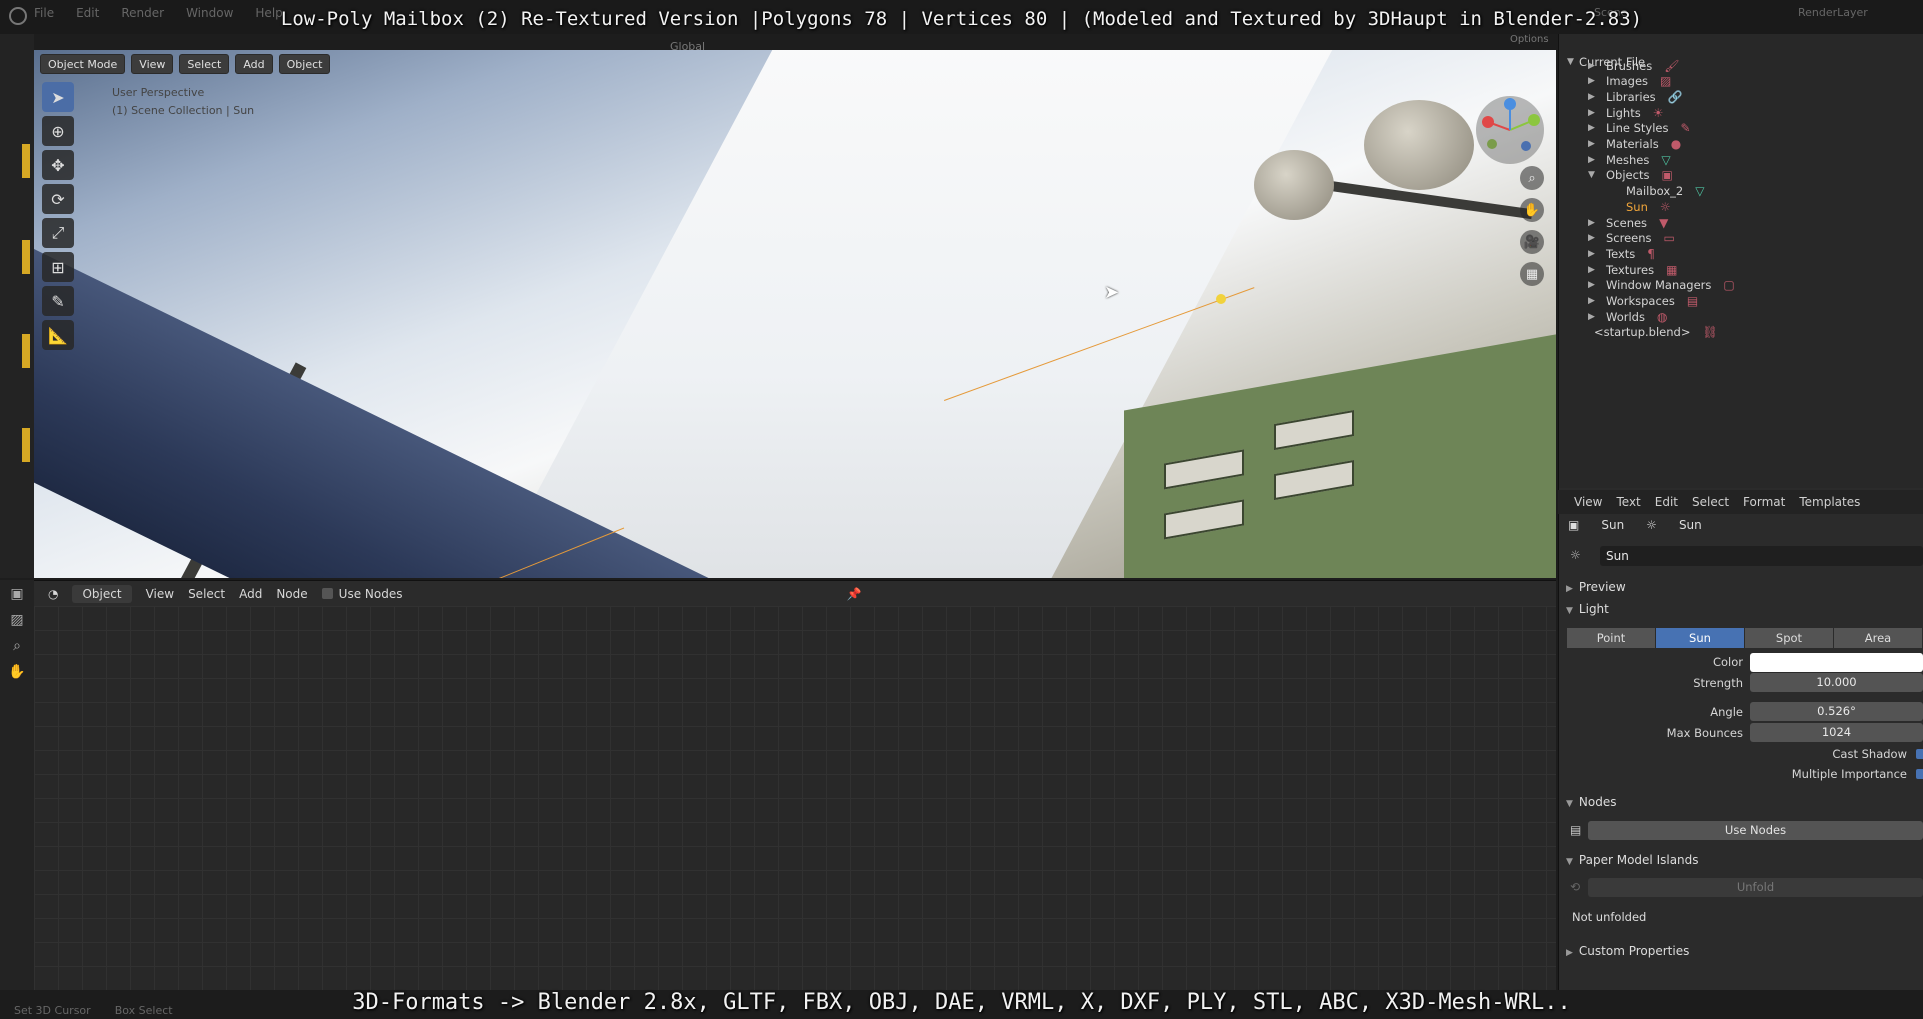  Describe the element at coordinates (1836, 682) in the screenshot. I see `strength-field: 10.000` at that location.